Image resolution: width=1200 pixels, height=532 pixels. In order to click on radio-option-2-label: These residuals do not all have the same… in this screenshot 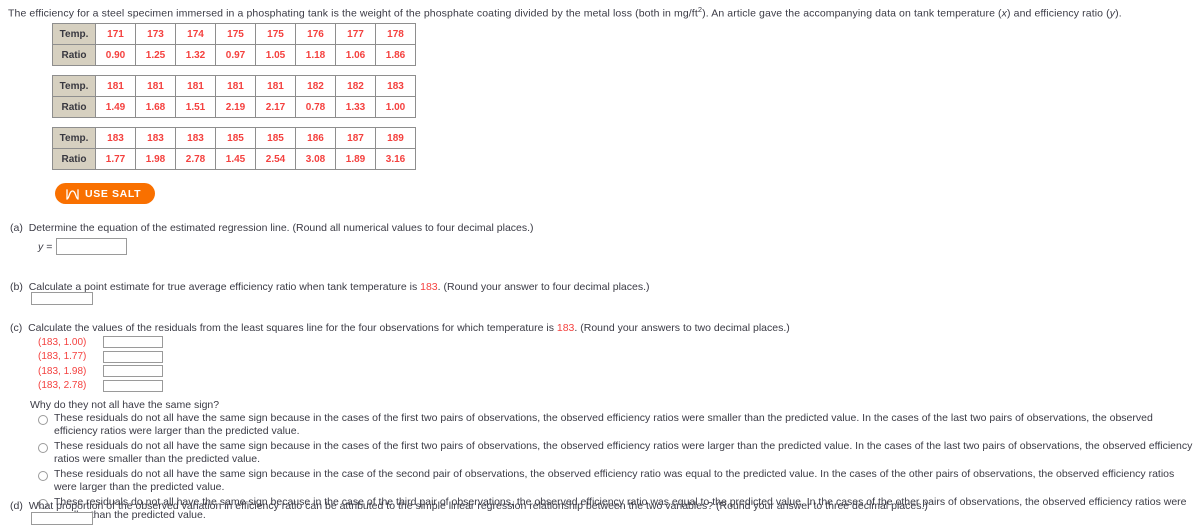, I will do `click(623, 452)`.